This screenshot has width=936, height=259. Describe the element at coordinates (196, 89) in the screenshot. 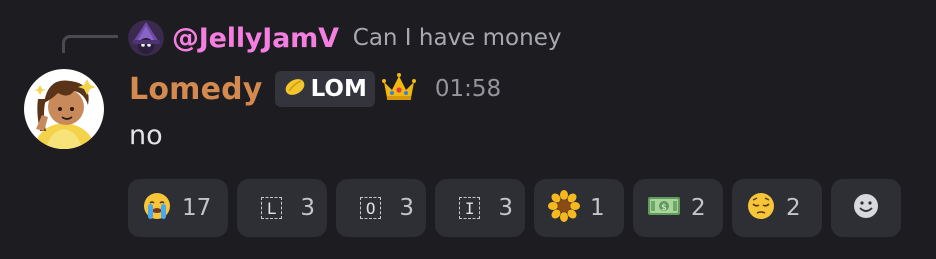

I see `username: Lomedy` at that location.